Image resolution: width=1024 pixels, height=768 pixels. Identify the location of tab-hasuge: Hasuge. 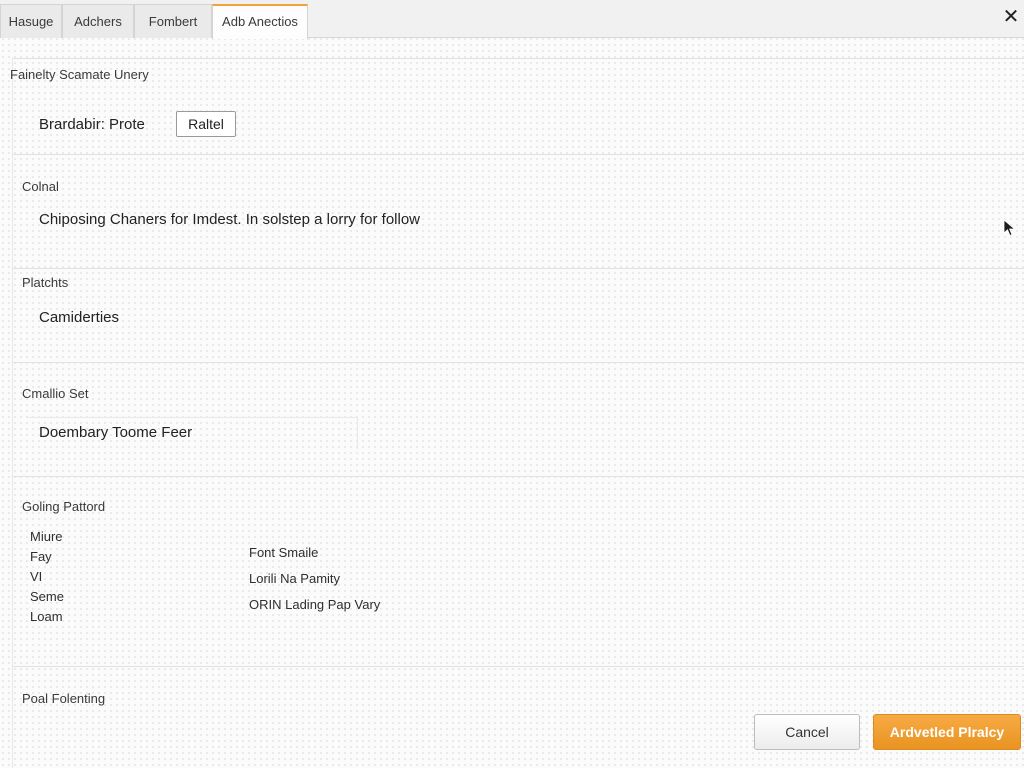
(31, 21).